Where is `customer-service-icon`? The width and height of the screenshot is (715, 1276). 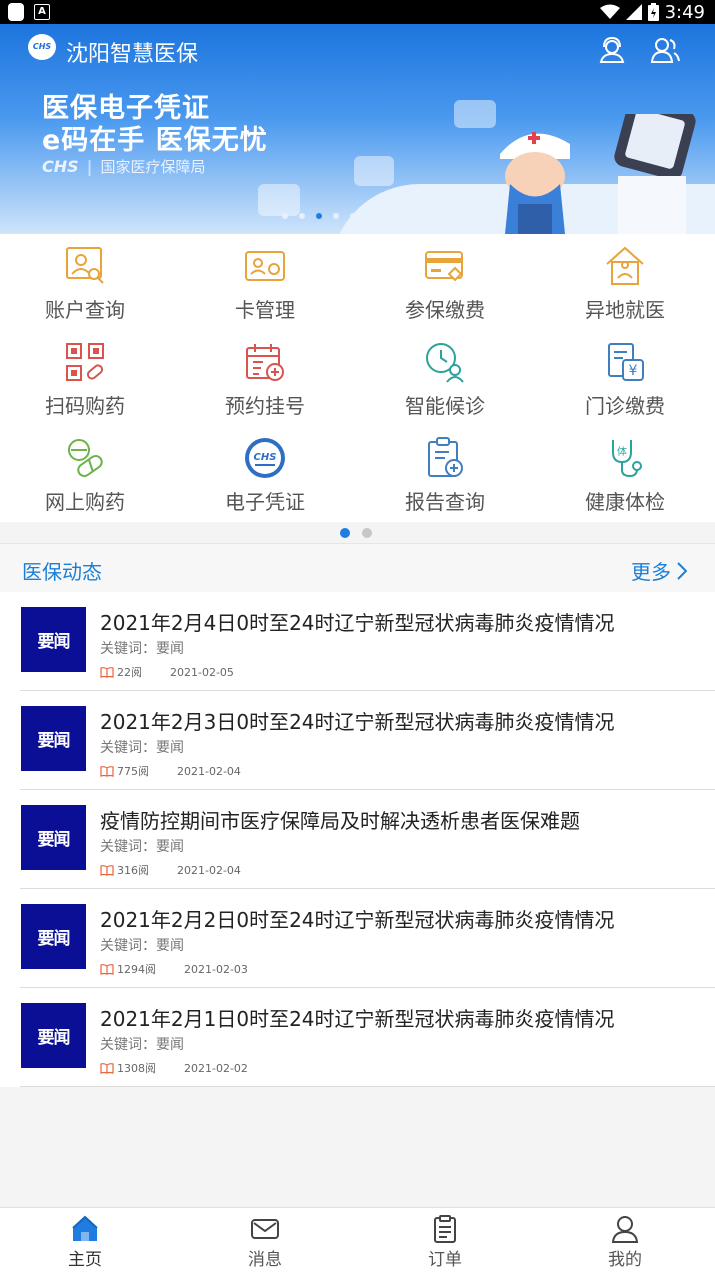
customer-service-icon is located at coordinates (612, 50).